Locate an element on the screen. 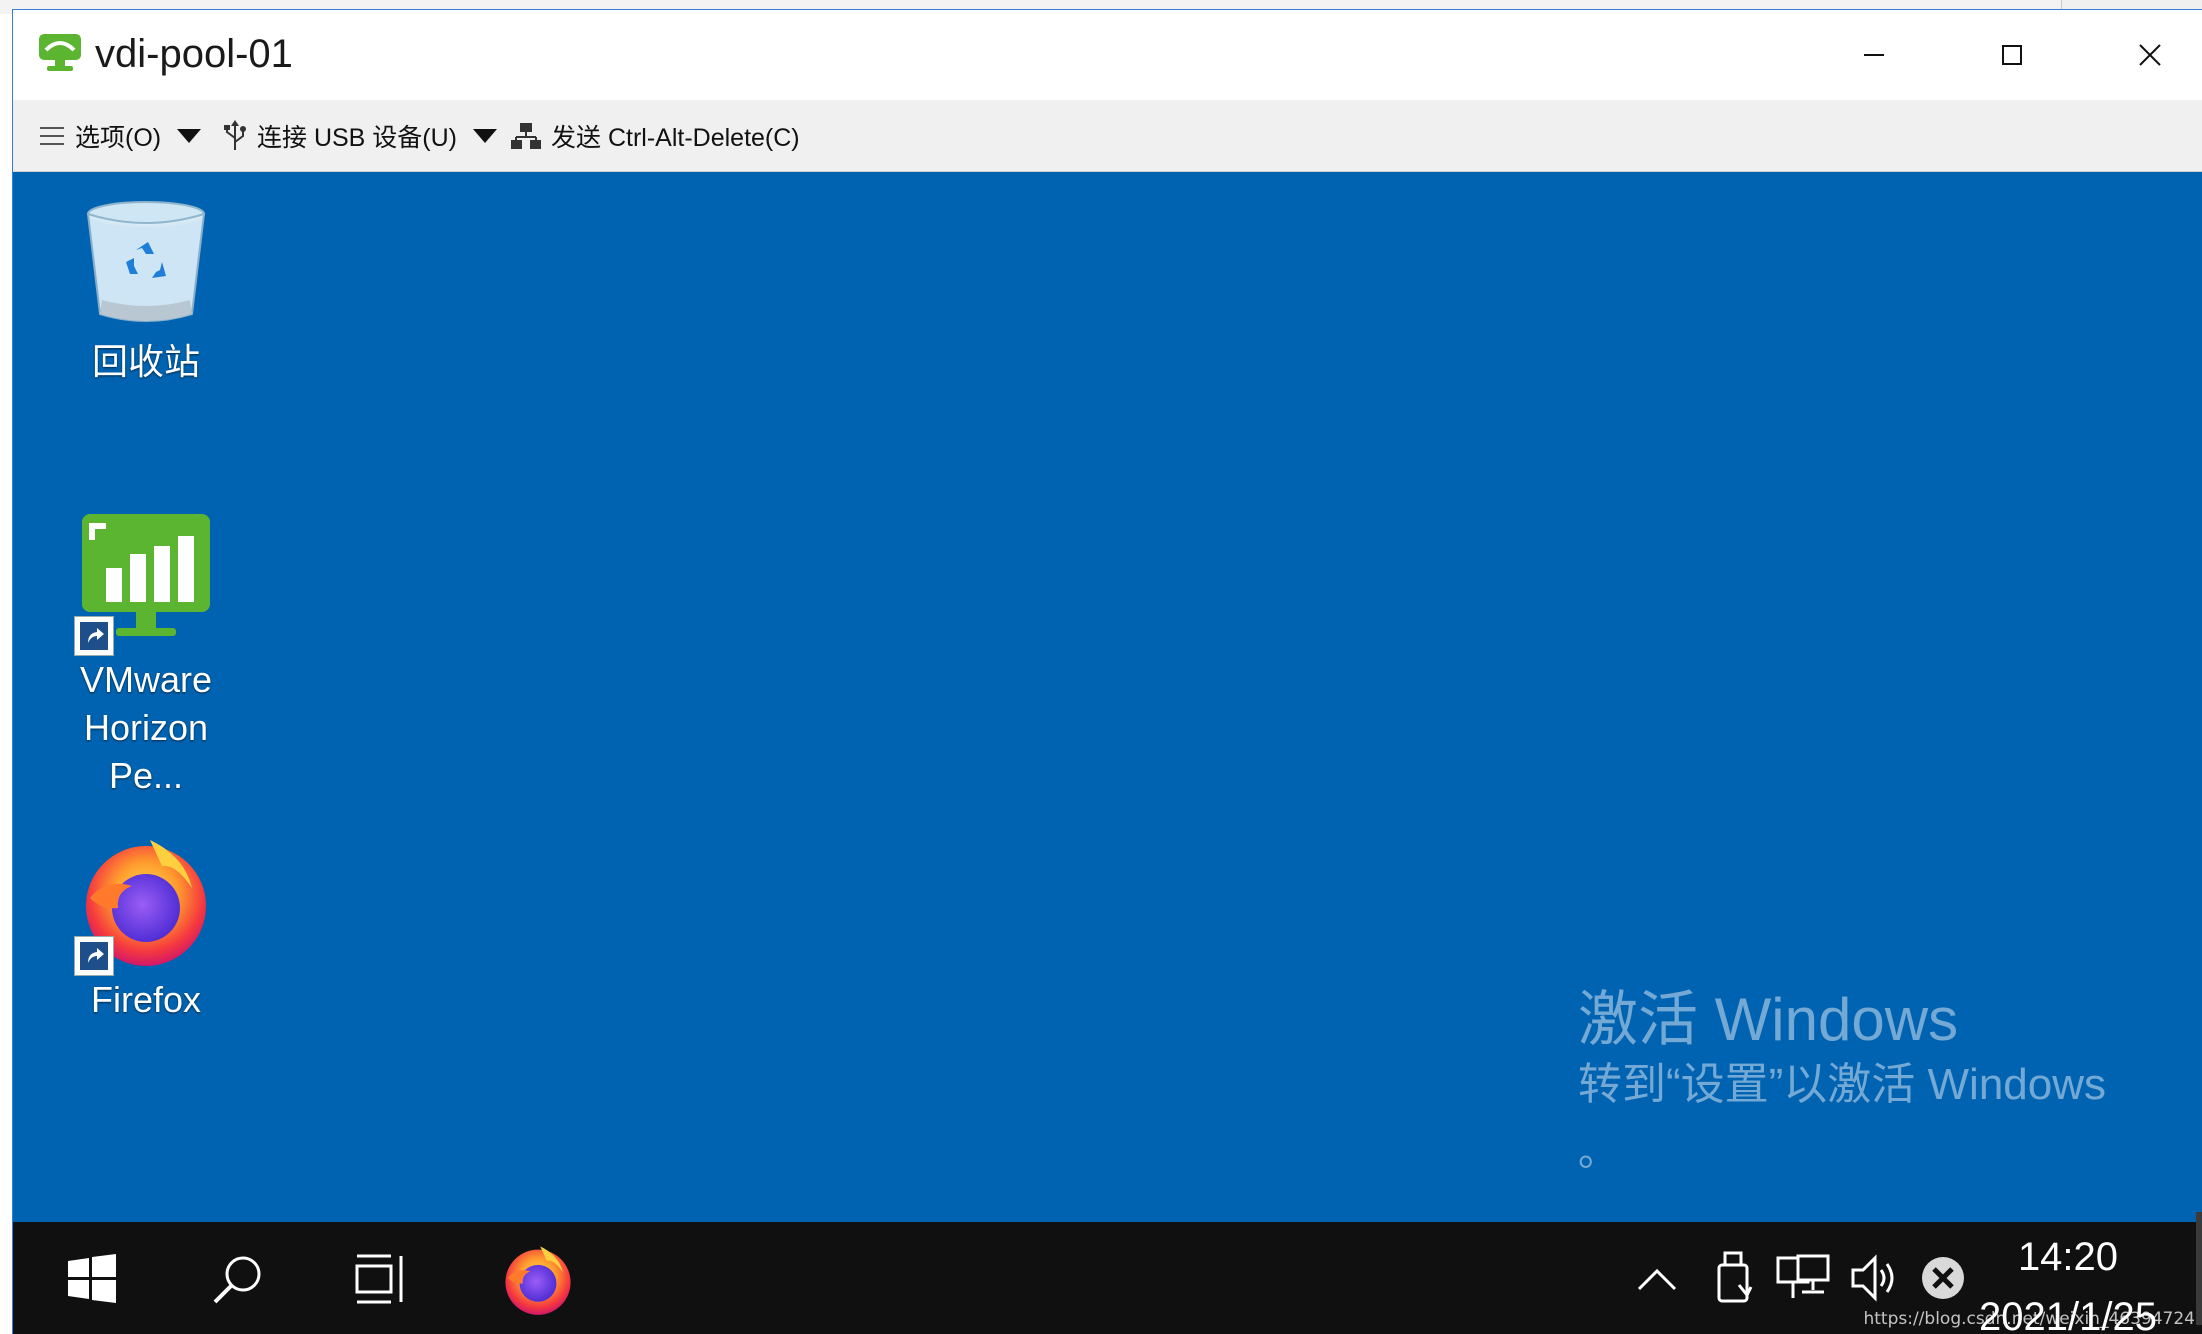  start-button is located at coordinates (92, 1278).